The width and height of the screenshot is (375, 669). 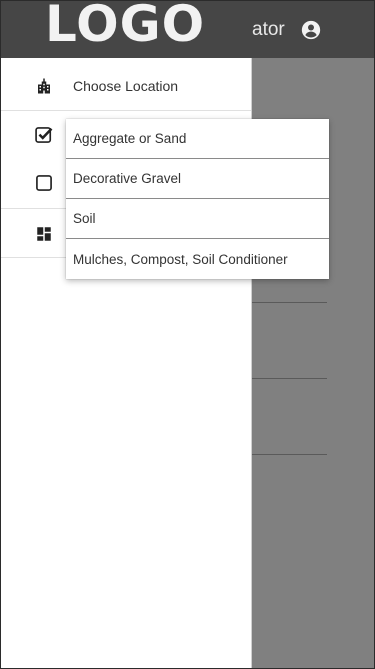 I want to click on menu-option-decorative-gravel: Decorative Gravel, so click(x=197, y=179).